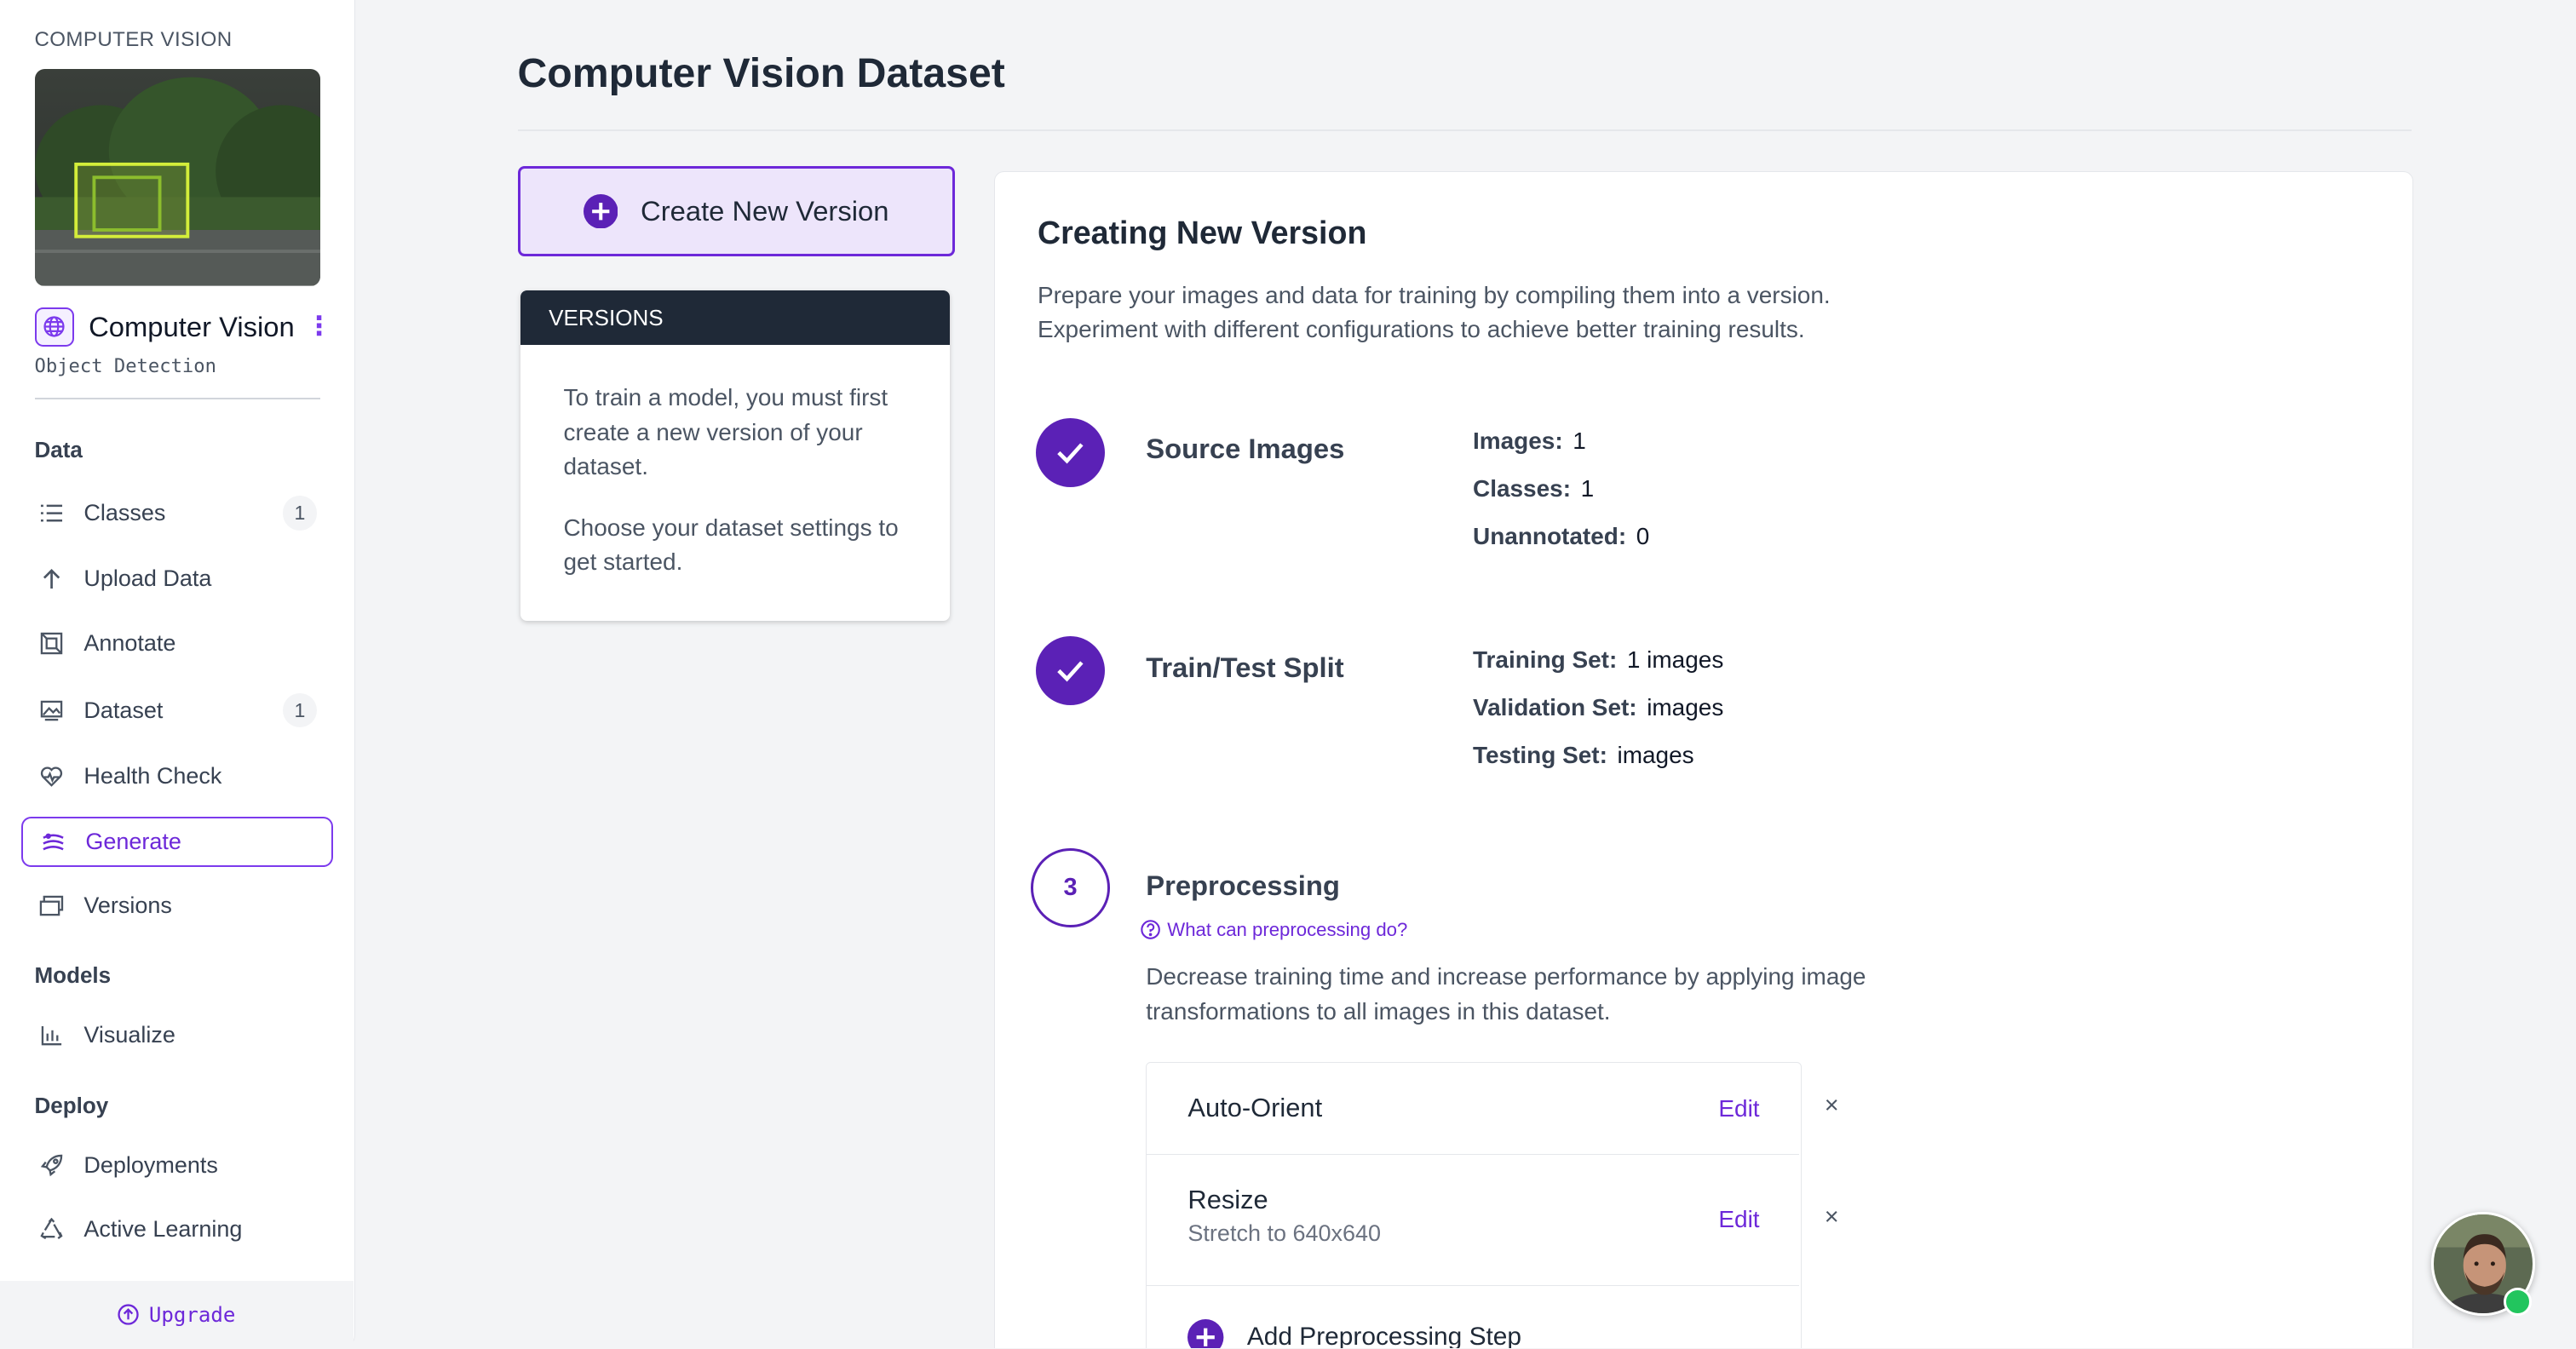 This screenshot has height=1349, width=2576. Describe the element at coordinates (1739, 1219) in the screenshot. I see `edit-resize-link: Edit` at that location.